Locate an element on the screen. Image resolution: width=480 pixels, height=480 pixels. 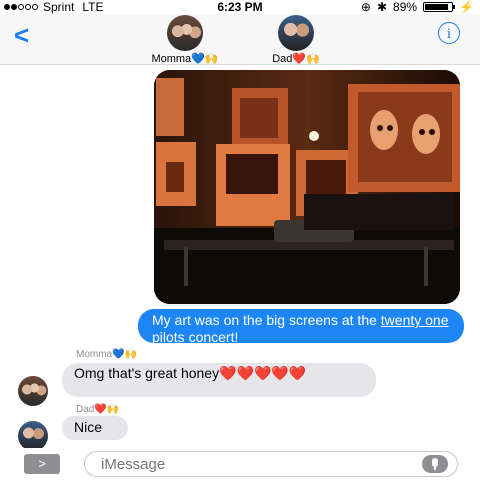
status-bar: Sprint LTE 6:23 PM ⊕ ✱ 89% ⚡ is located at coordinates (240, 7).